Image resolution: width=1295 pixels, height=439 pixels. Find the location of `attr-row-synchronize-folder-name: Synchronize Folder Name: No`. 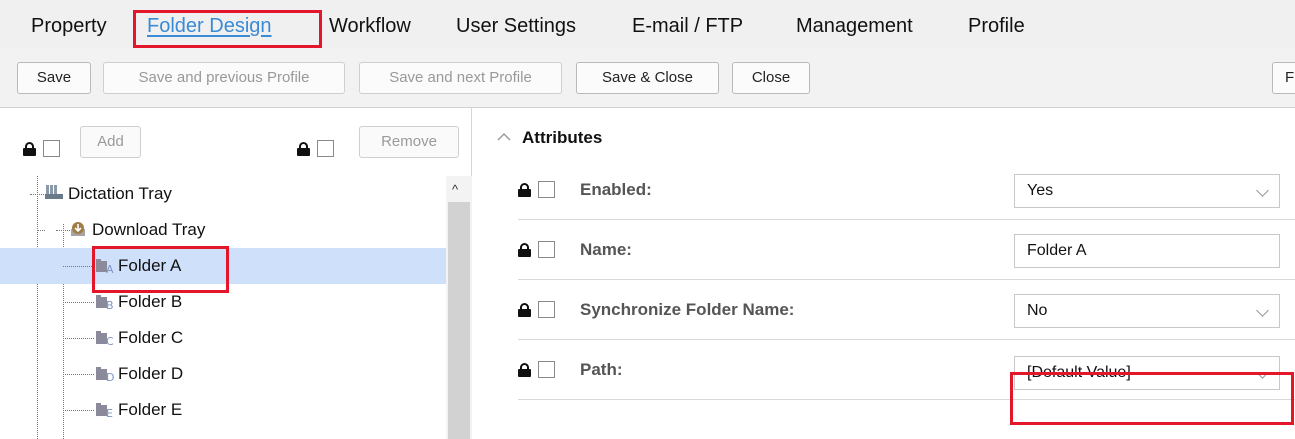

attr-row-synchronize-folder-name: Synchronize Folder Name: No is located at coordinates (906, 310).